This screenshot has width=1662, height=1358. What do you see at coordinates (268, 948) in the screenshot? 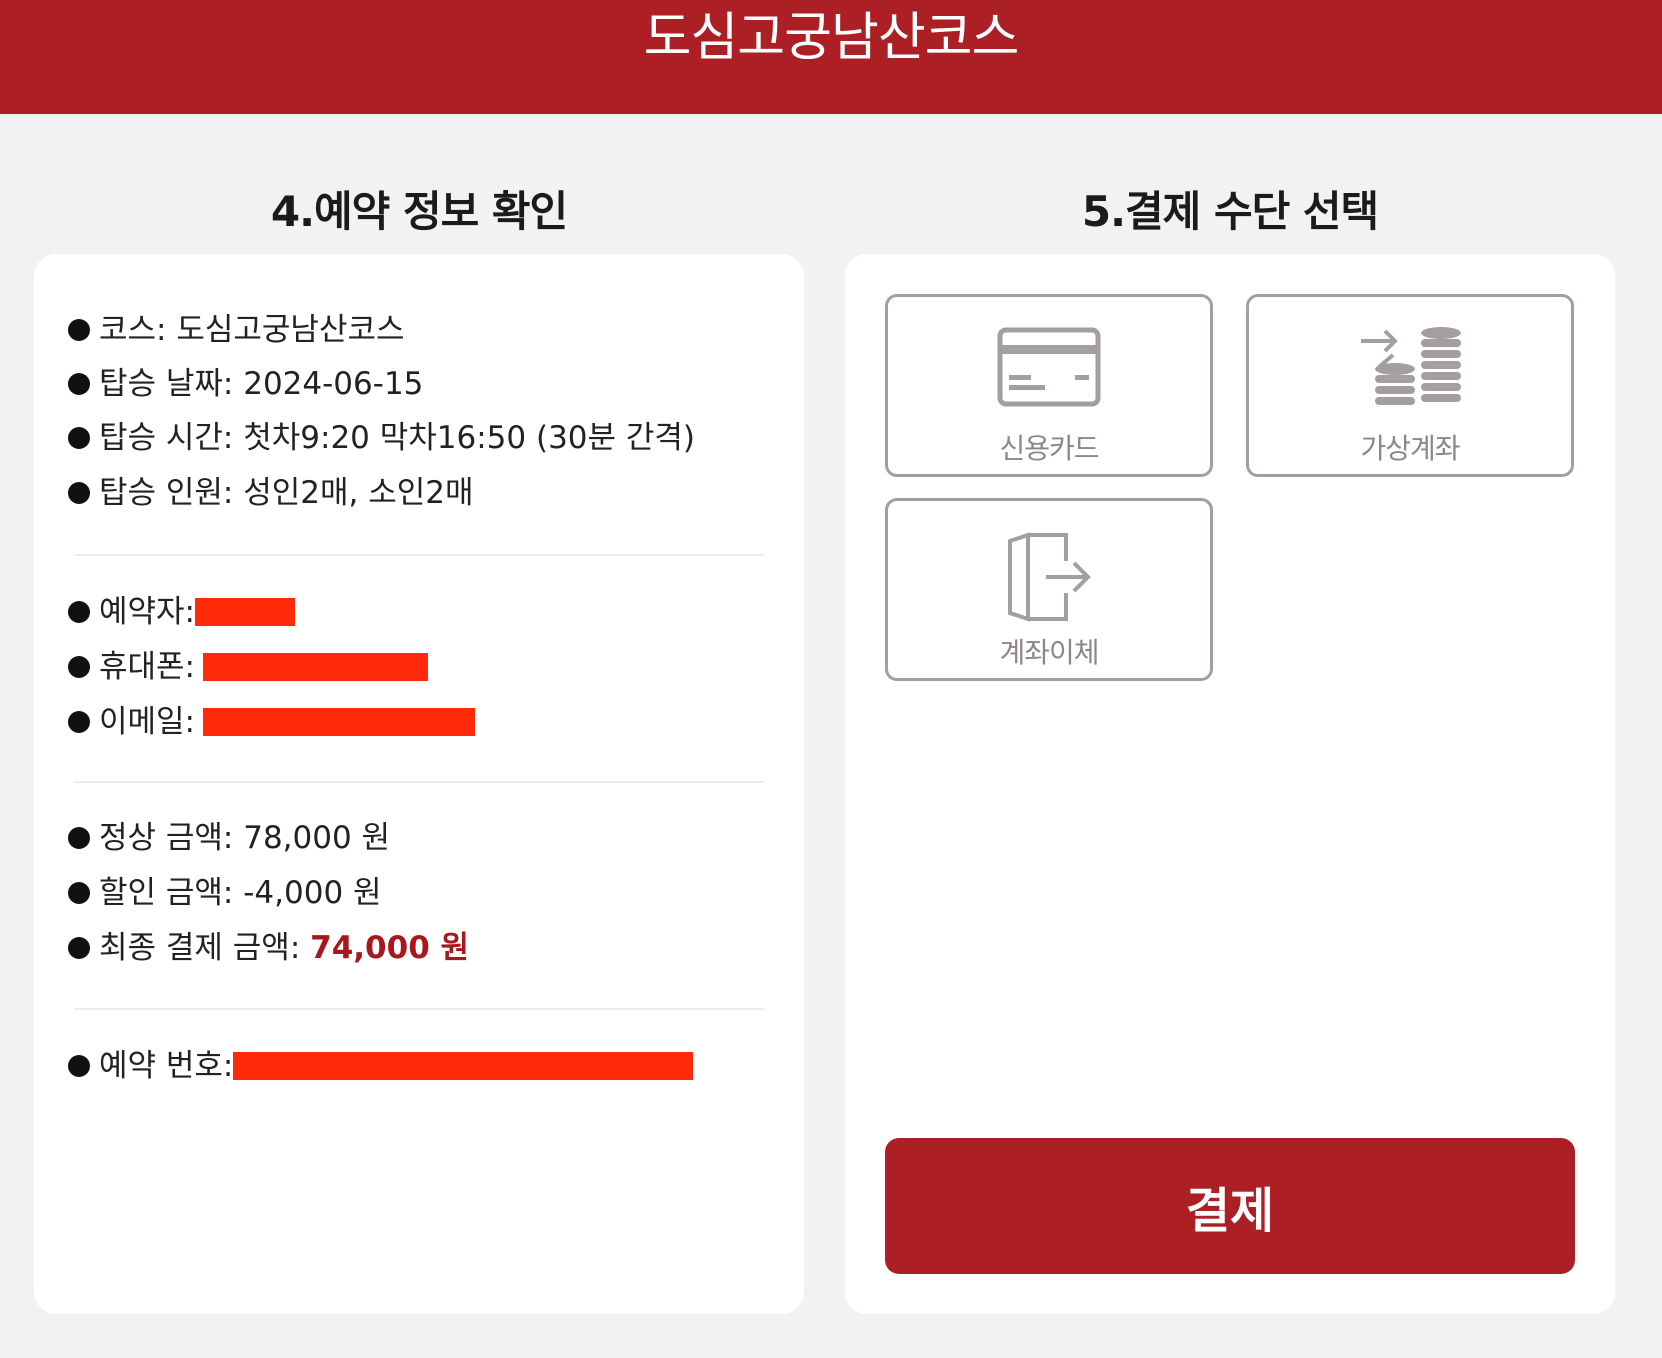
I see `final-price-line: 최종 결제 금액: 74,000 원` at bounding box center [268, 948].